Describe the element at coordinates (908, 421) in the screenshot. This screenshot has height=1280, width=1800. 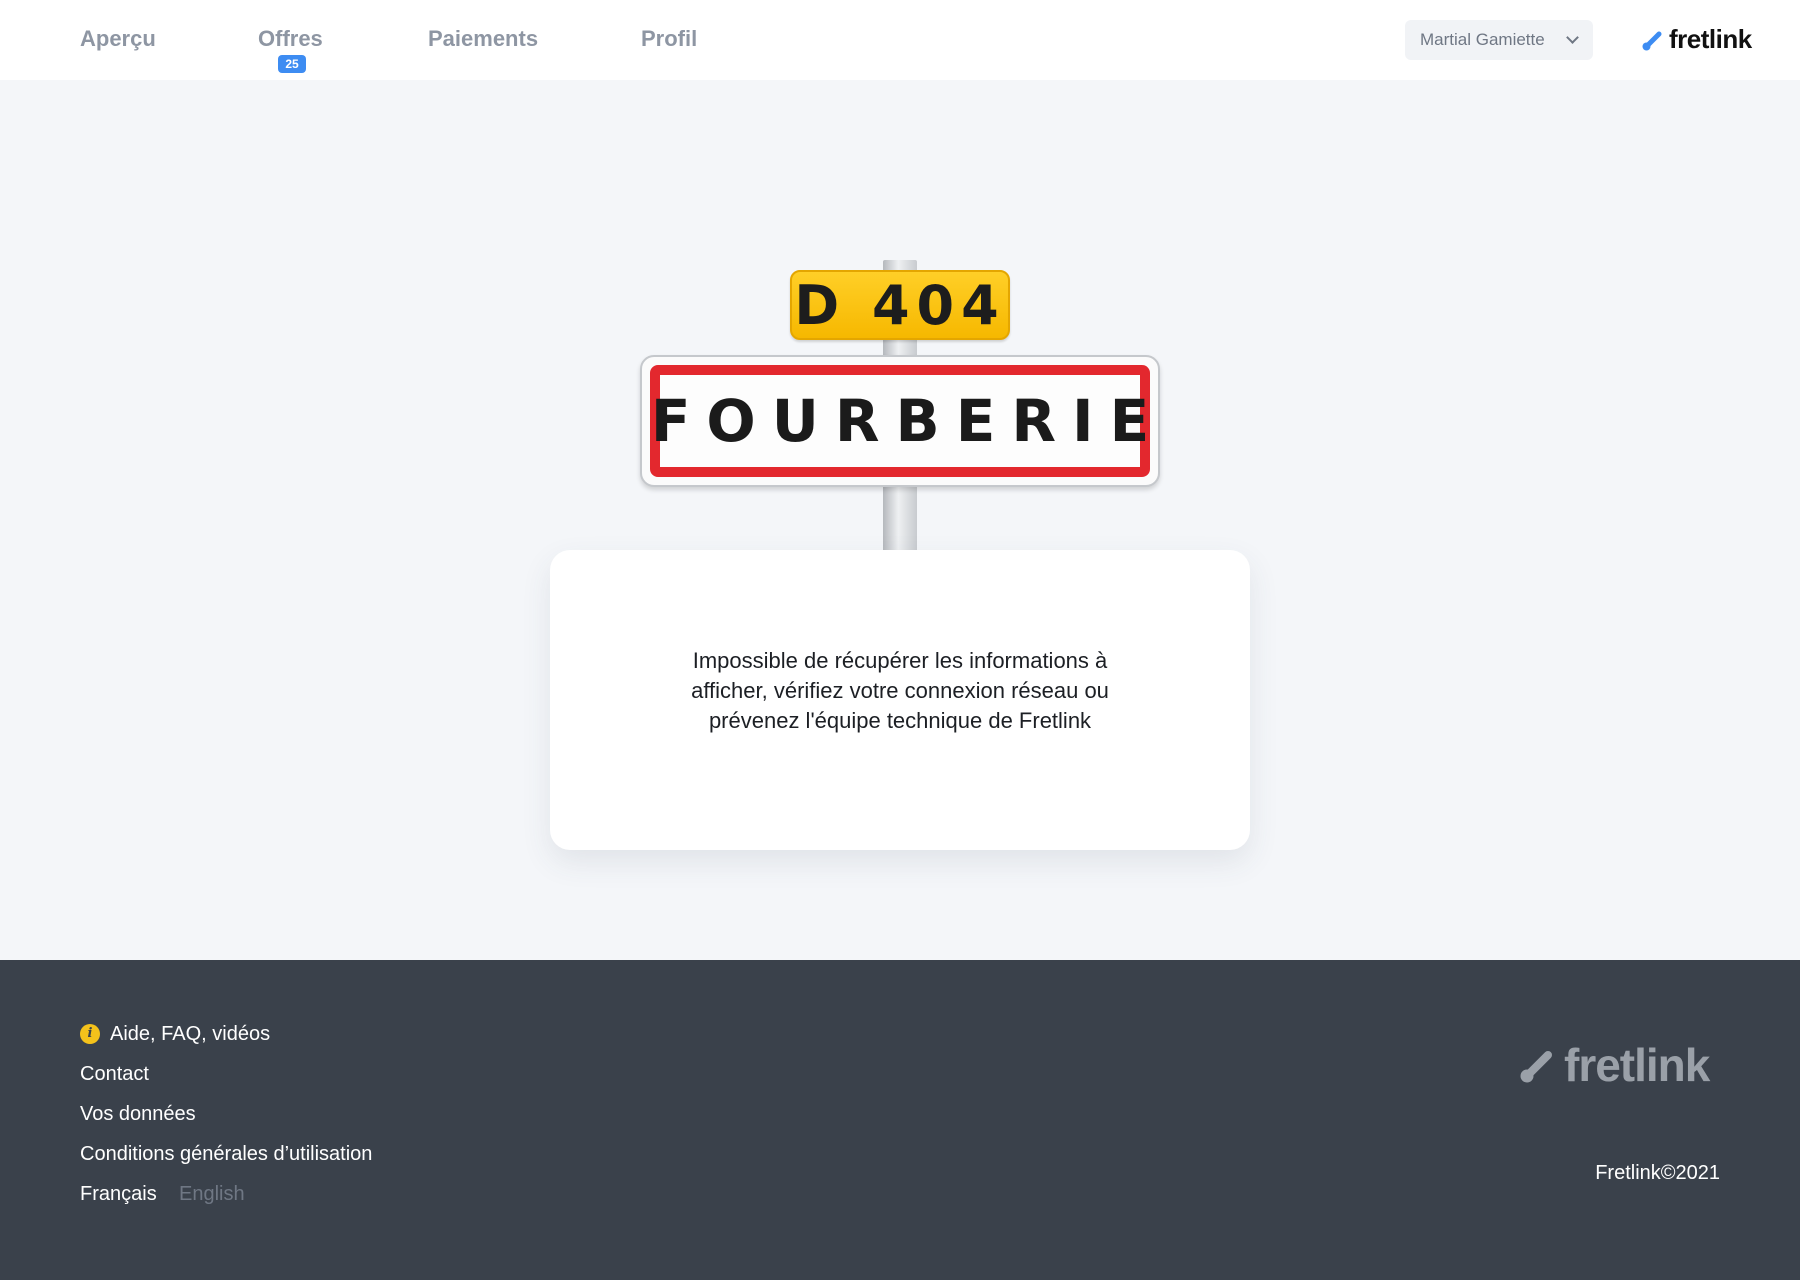
I see `town-name: FOURBERIE` at that location.